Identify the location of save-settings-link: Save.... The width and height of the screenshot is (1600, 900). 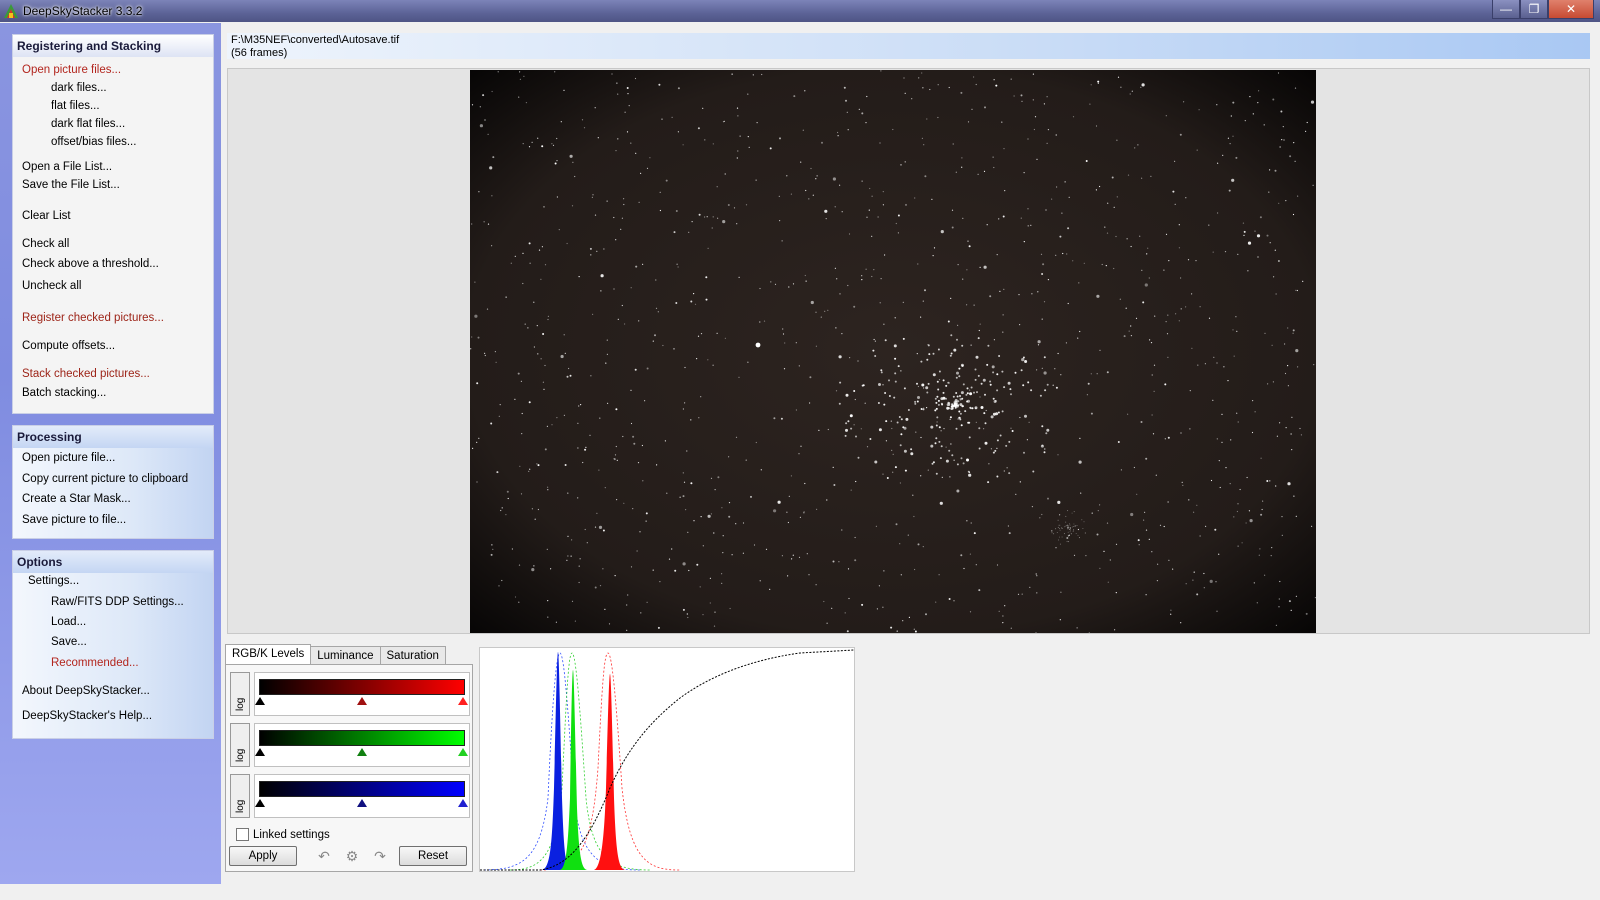
(69, 642).